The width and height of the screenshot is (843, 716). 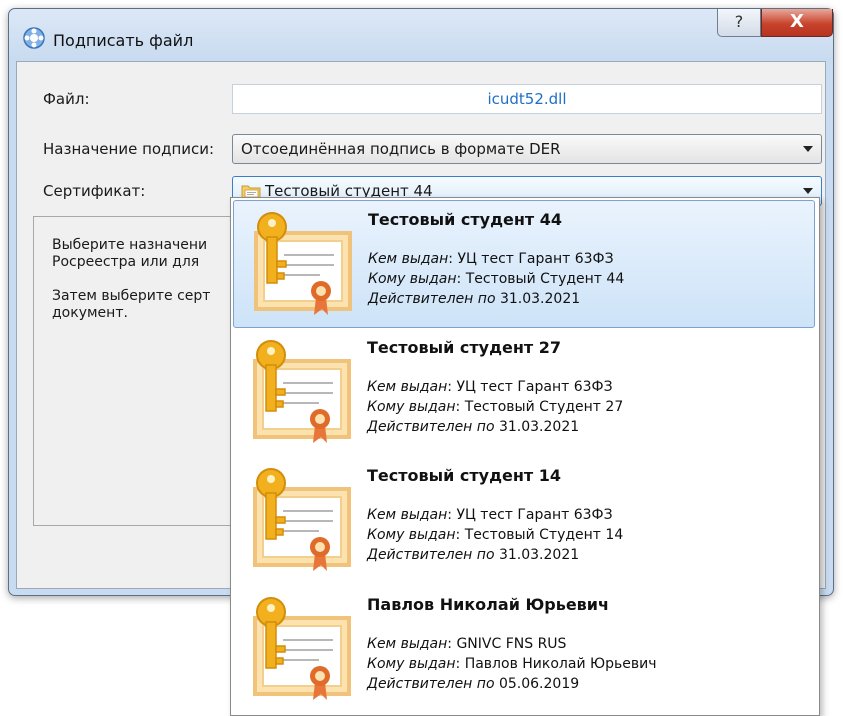 What do you see at coordinates (126, 262) in the screenshot?
I see `info-text-line: Росреестра или для` at bounding box center [126, 262].